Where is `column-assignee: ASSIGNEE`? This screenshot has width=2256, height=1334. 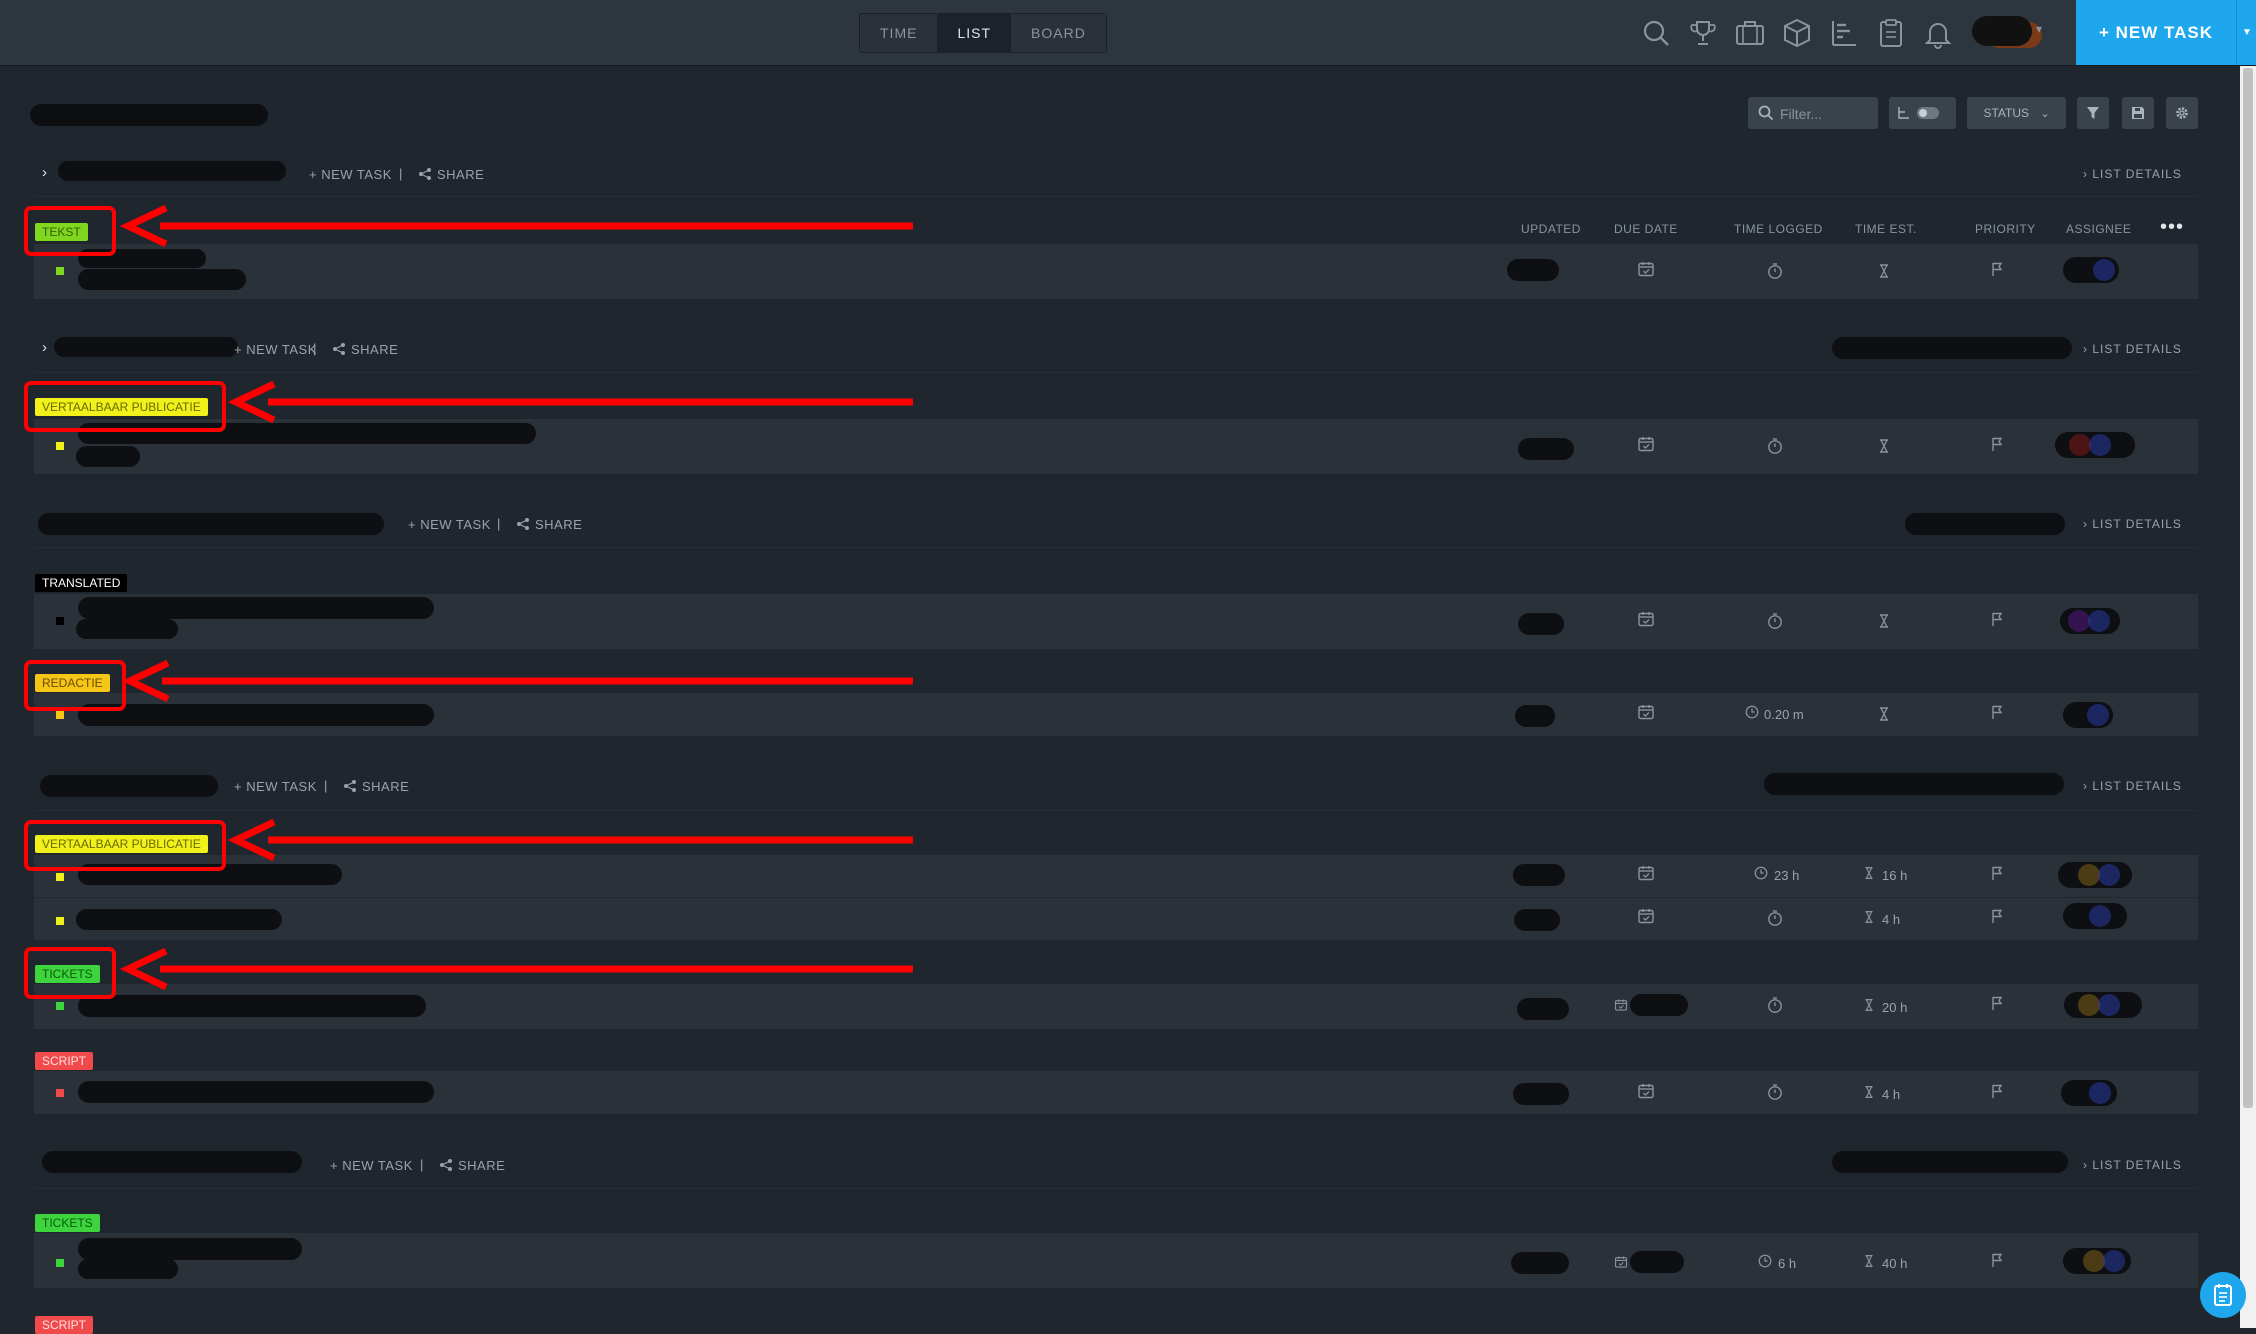 column-assignee: ASSIGNEE is located at coordinates (2098, 229).